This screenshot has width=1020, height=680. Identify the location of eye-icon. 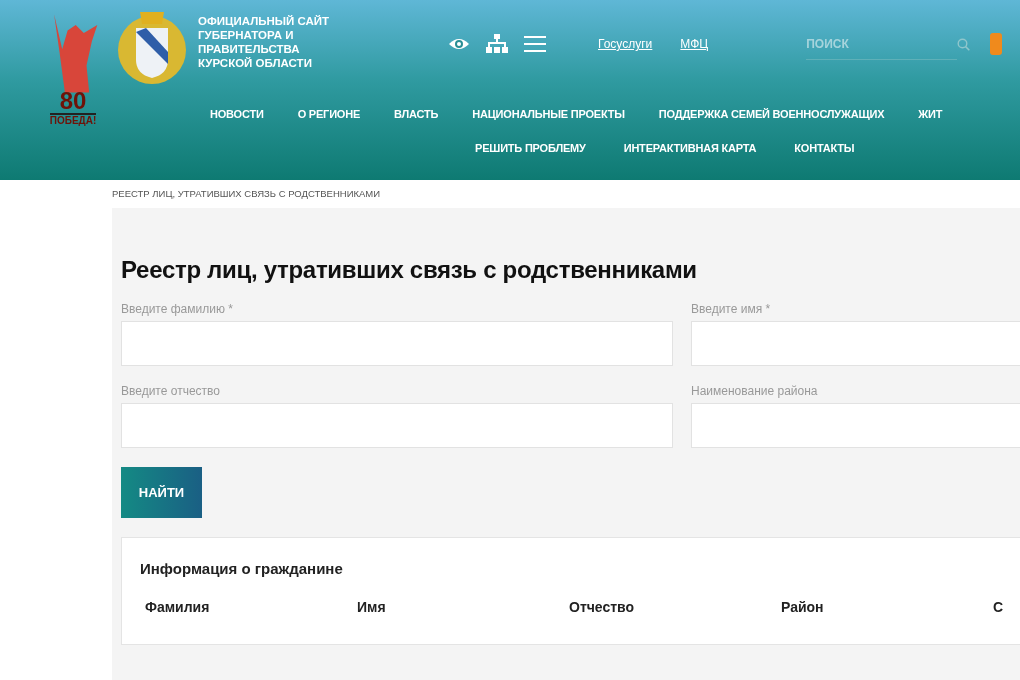
(459, 44).